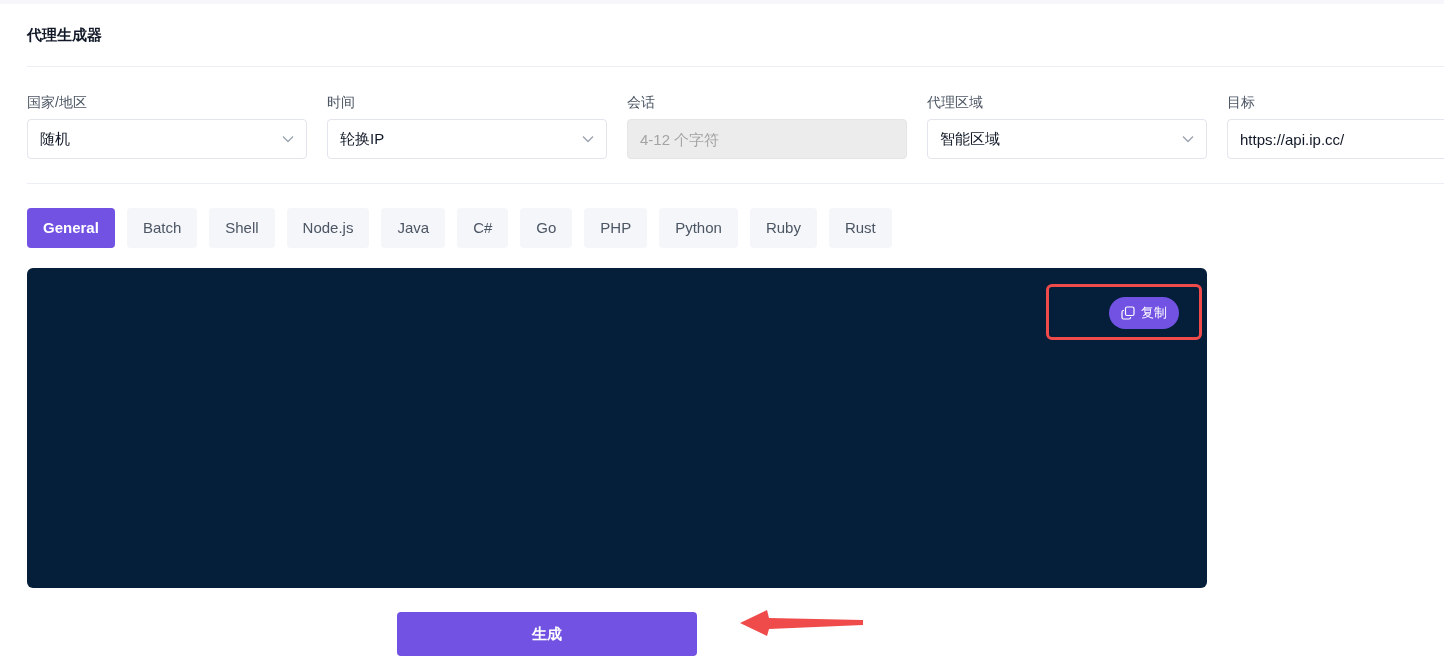  What do you see at coordinates (1144, 313) in the screenshot?
I see `copy-button: 复制` at bounding box center [1144, 313].